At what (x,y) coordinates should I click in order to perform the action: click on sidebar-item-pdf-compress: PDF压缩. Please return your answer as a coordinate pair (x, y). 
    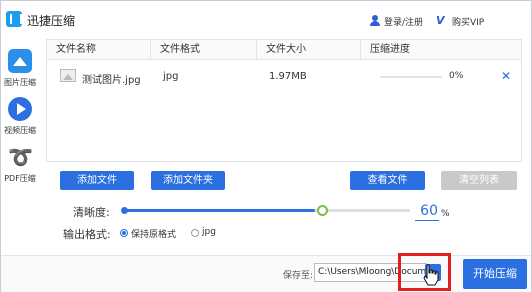
    Looking at the image, I should click on (20, 164).